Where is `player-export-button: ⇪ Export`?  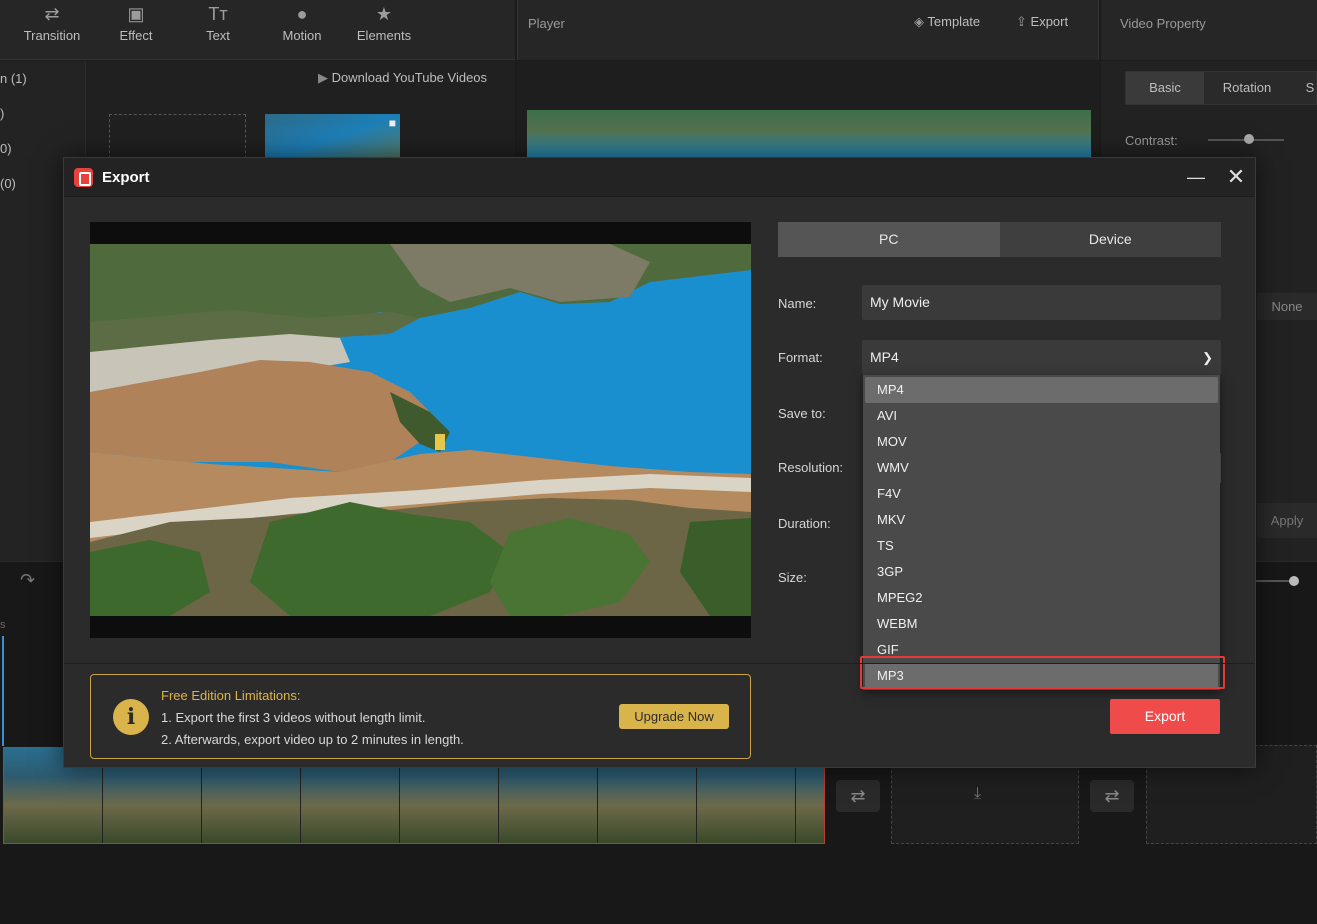
player-export-button: ⇪ Export is located at coordinates (1042, 22).